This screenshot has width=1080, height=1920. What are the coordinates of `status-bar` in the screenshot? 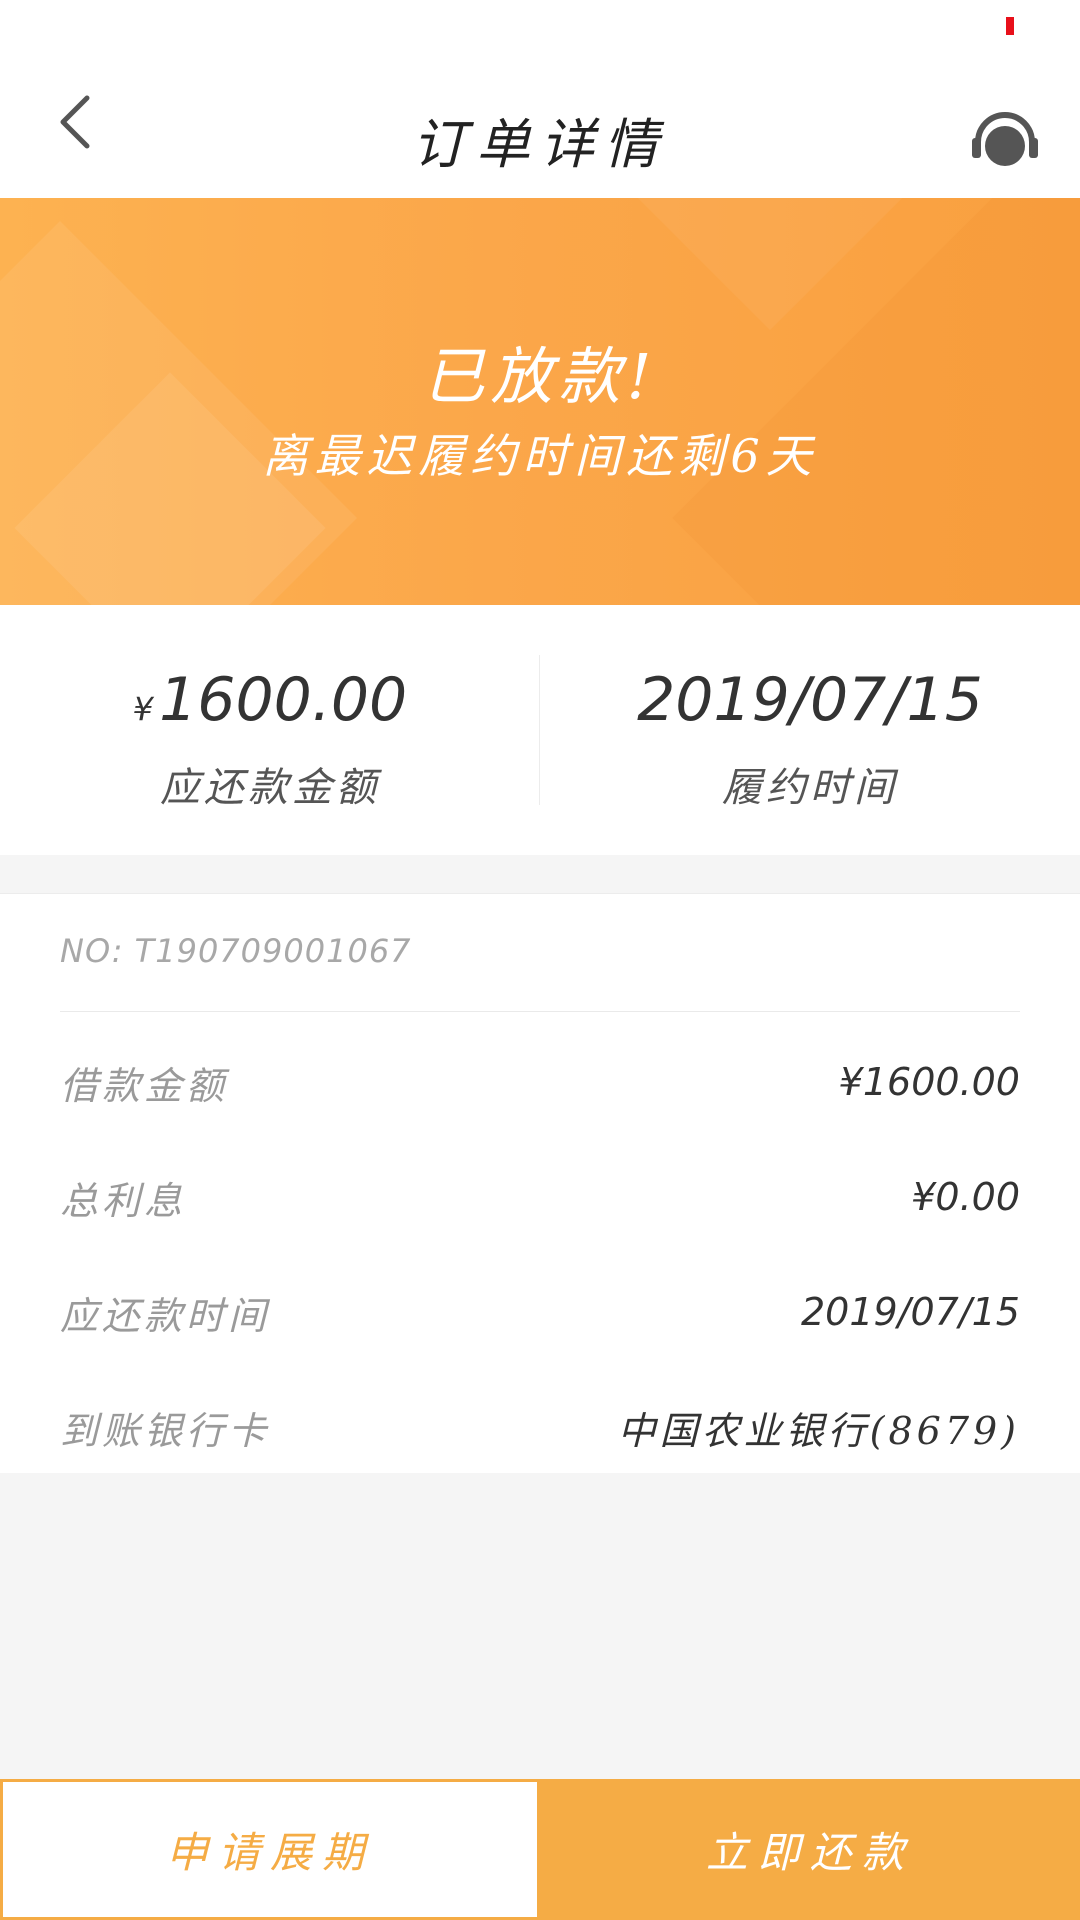 It's located at (540, 30).